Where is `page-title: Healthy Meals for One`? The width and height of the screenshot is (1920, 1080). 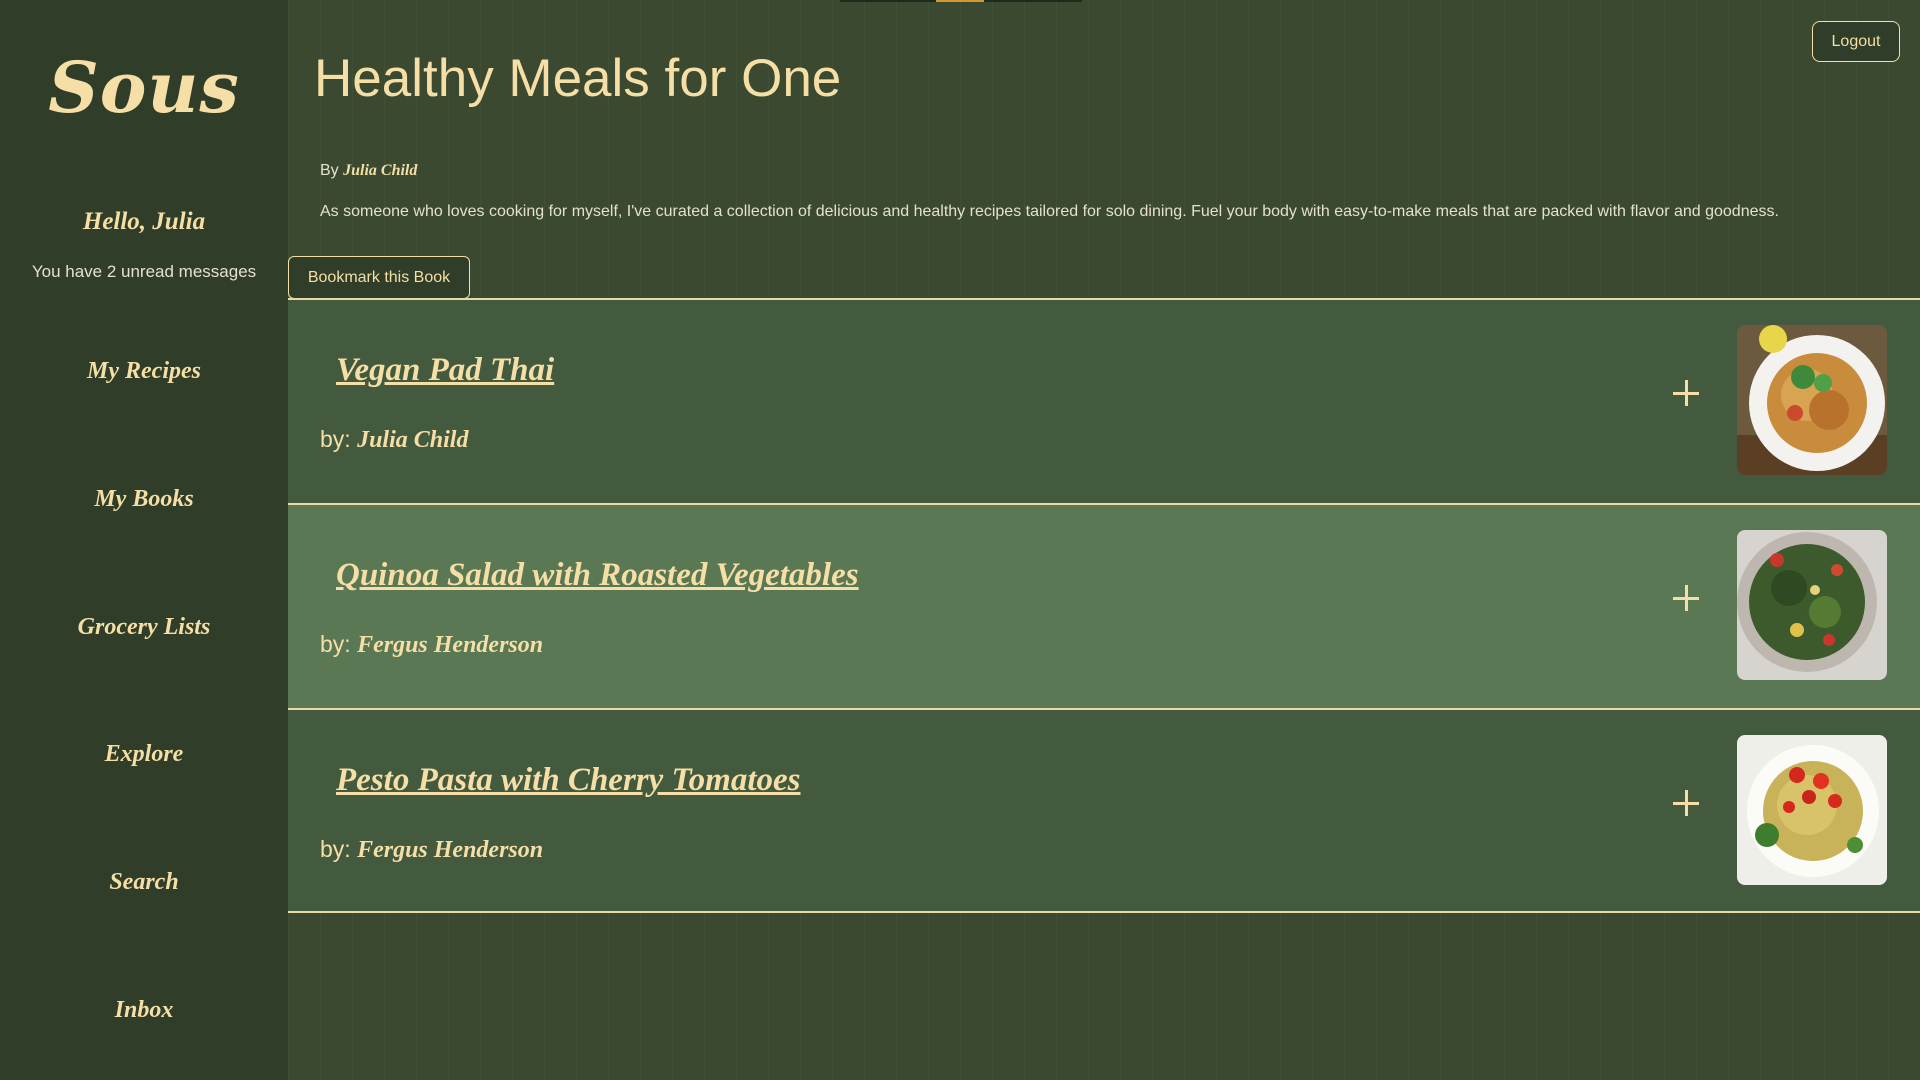 page-title: Healthy Meals for One is located at coordinates (578, 78).